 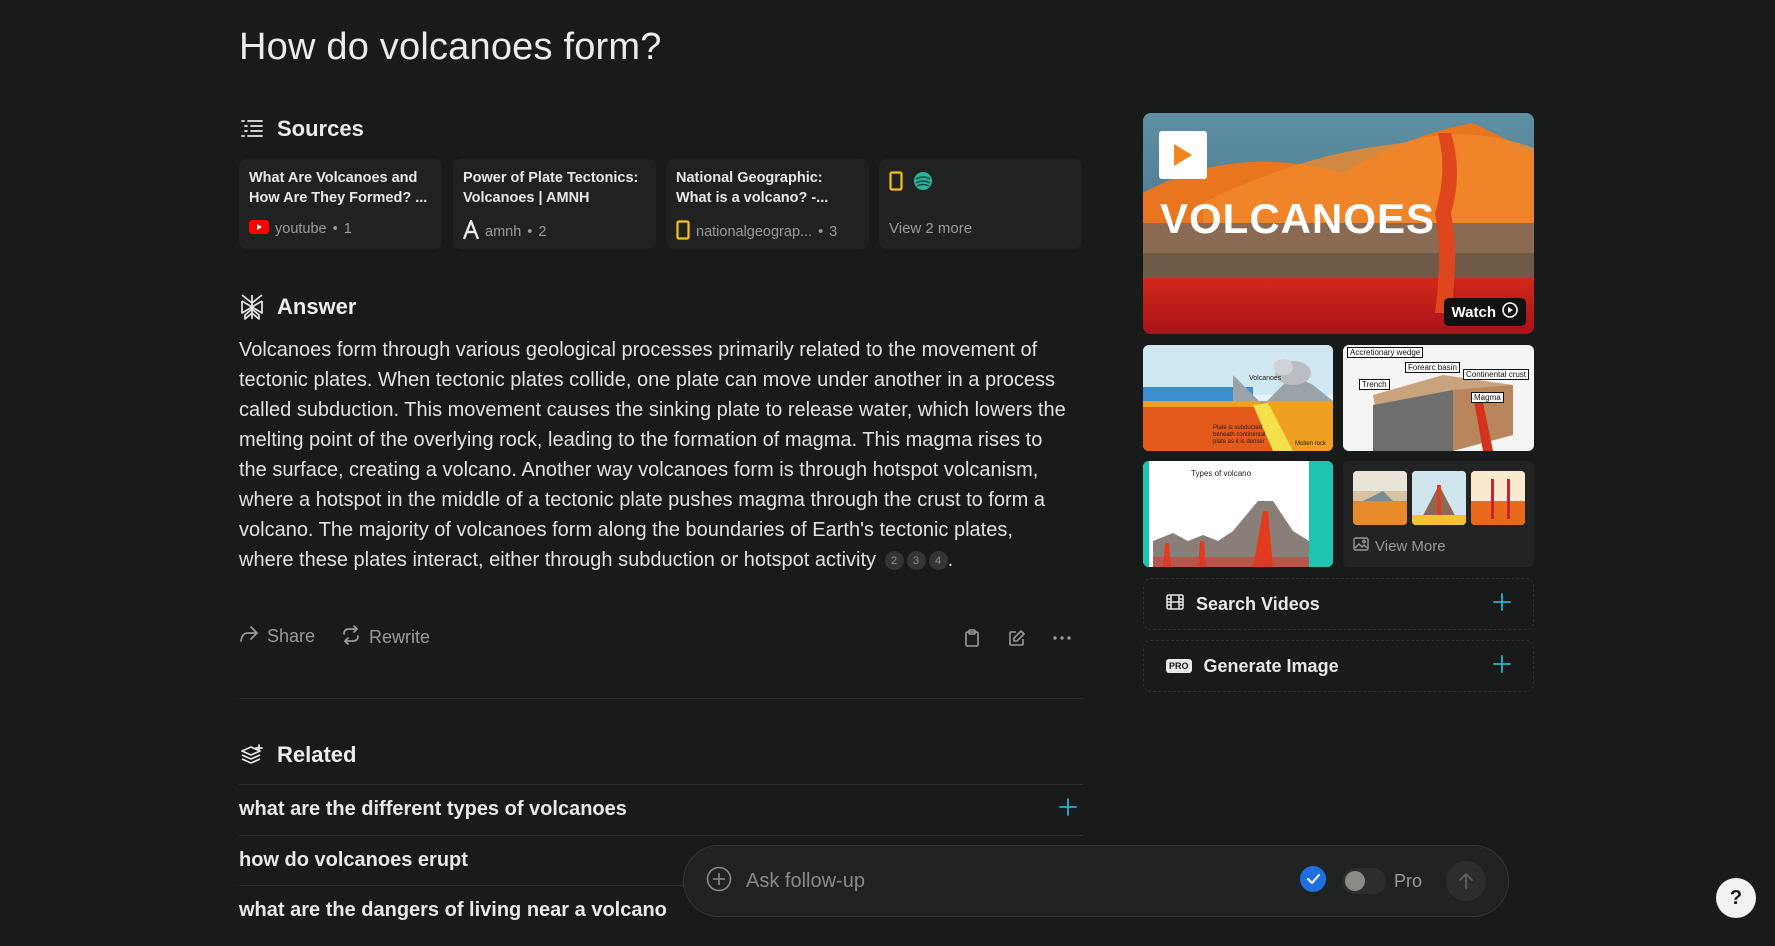 What do you see at coordinates (833, 232) in the screenshot?
I see `source-number: 3` at bounding box center [833, 232].